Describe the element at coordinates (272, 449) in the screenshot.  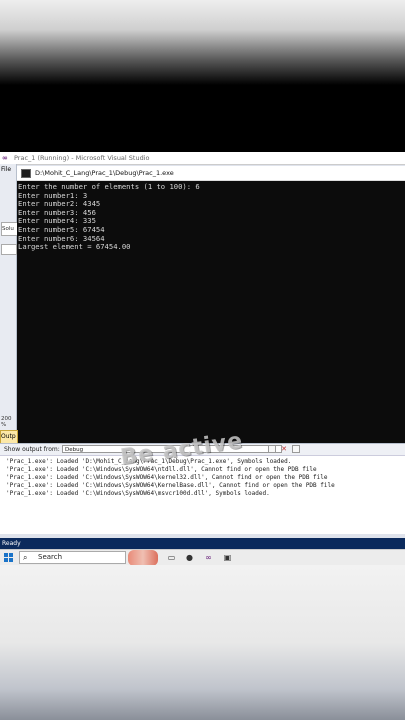
I see `find-message-icon` at that location.